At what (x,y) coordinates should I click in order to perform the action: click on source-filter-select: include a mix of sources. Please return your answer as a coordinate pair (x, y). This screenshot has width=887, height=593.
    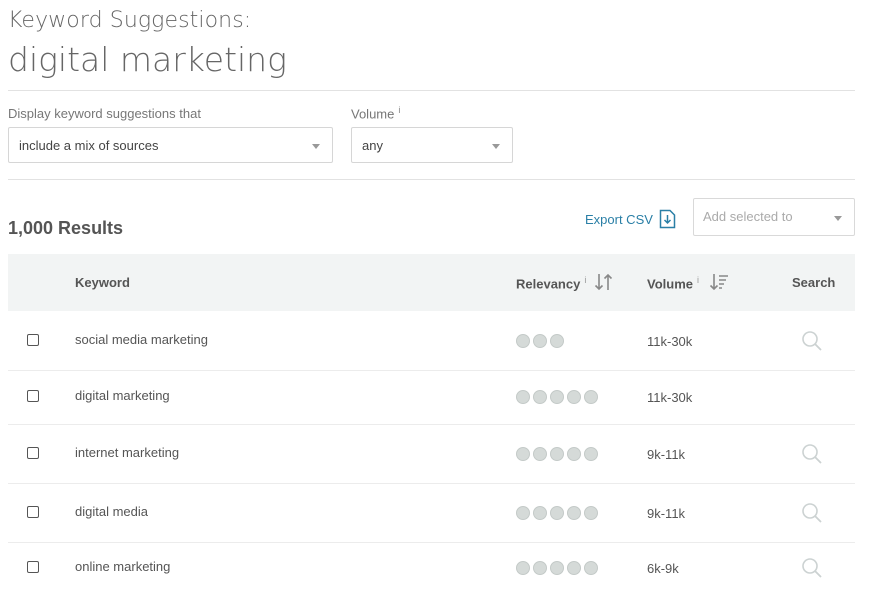
    Looking at the image, I should click on (170, 145).